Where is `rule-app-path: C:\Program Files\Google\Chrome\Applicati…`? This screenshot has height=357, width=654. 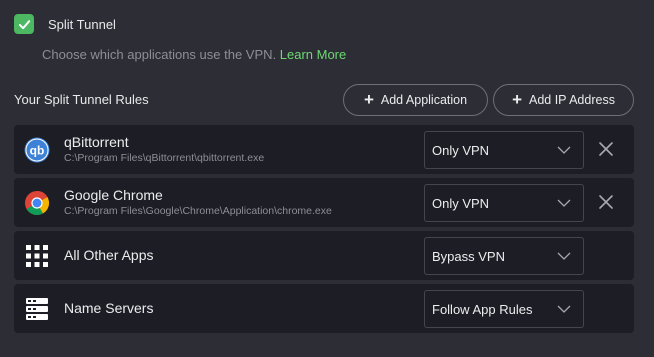
rule-app-path: C:\Program Files\Google\Chrome\Applicati… is located at coordinates (198, 211).